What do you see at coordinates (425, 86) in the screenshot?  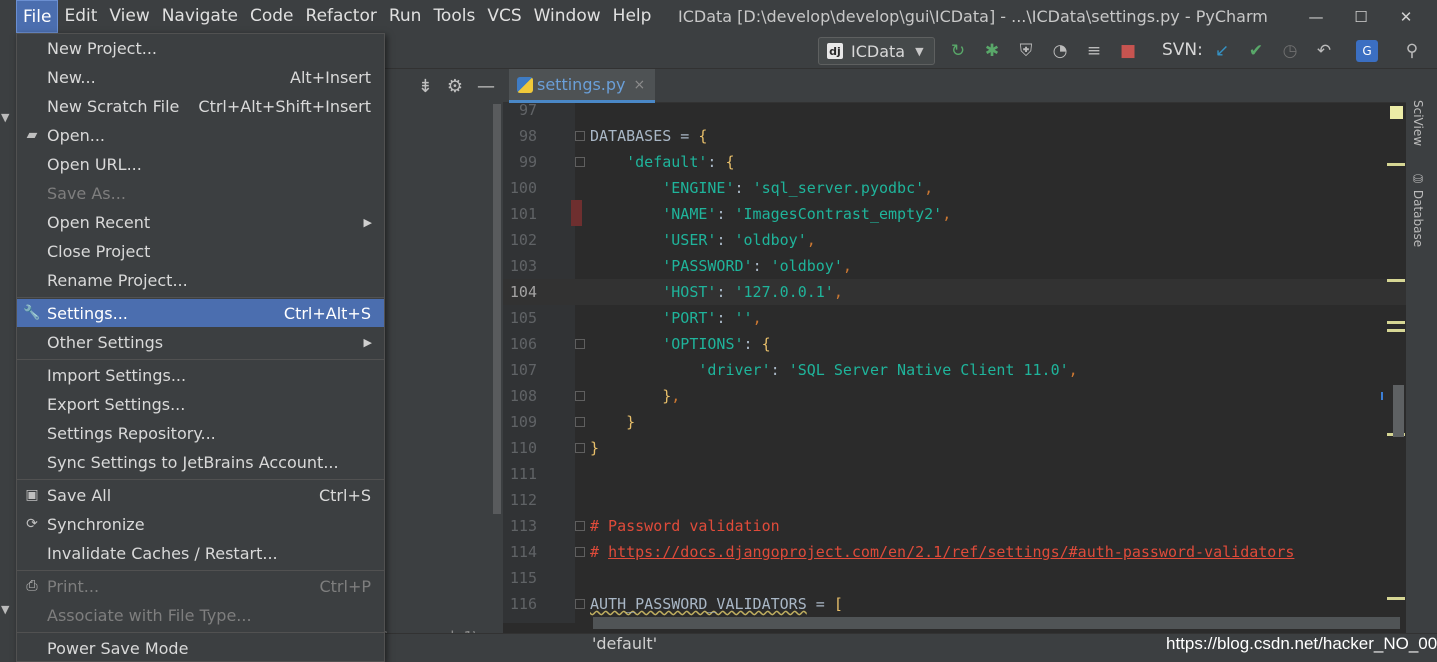 I see `collapse-all-icon: ⇟` at bounding box center [425, 86].